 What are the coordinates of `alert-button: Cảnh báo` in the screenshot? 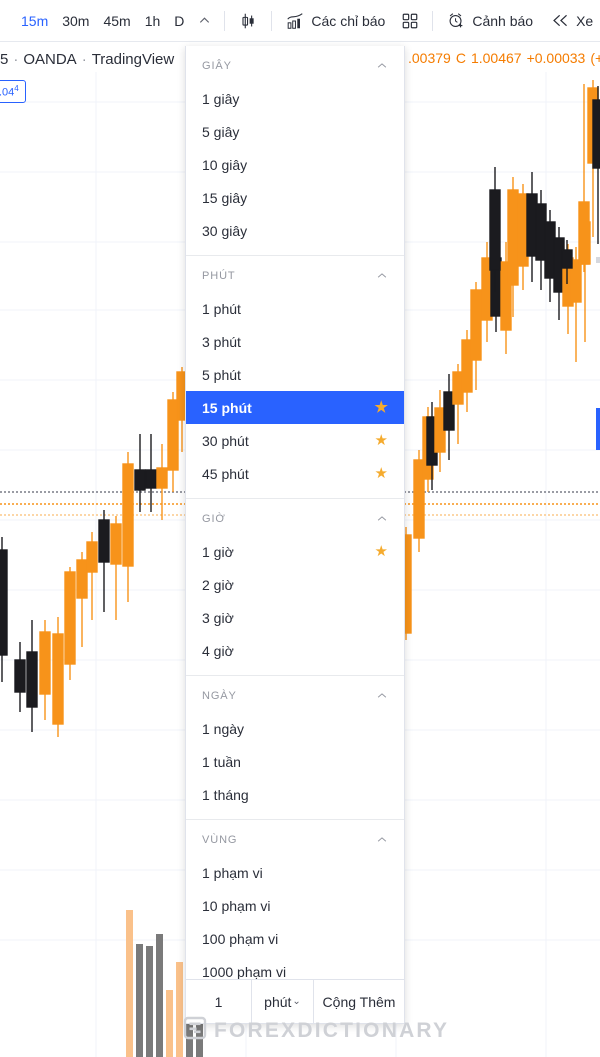 It's located at (489, 21).